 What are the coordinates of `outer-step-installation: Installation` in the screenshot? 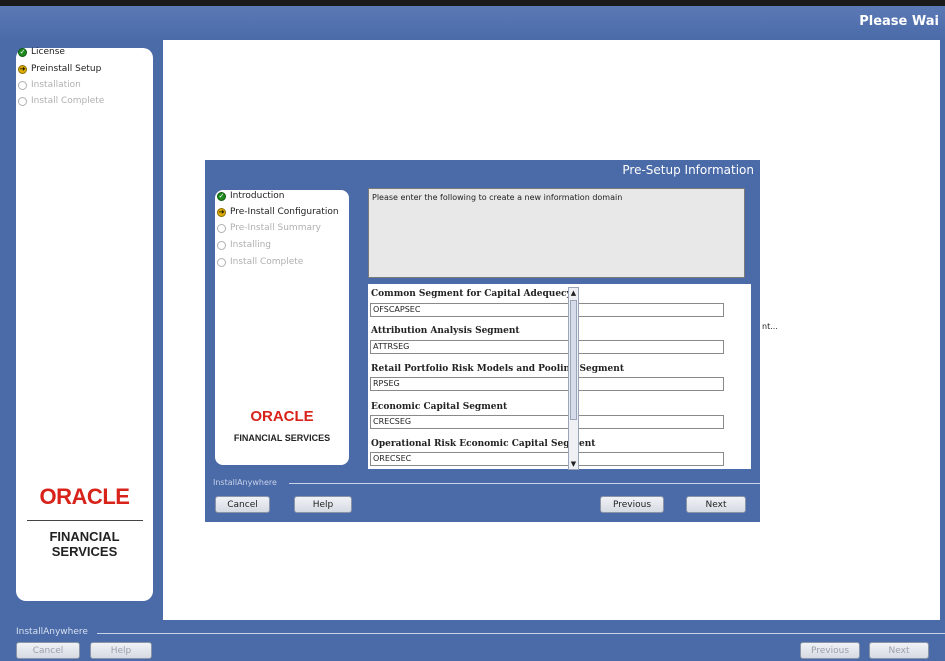 It's located at (49, 85).